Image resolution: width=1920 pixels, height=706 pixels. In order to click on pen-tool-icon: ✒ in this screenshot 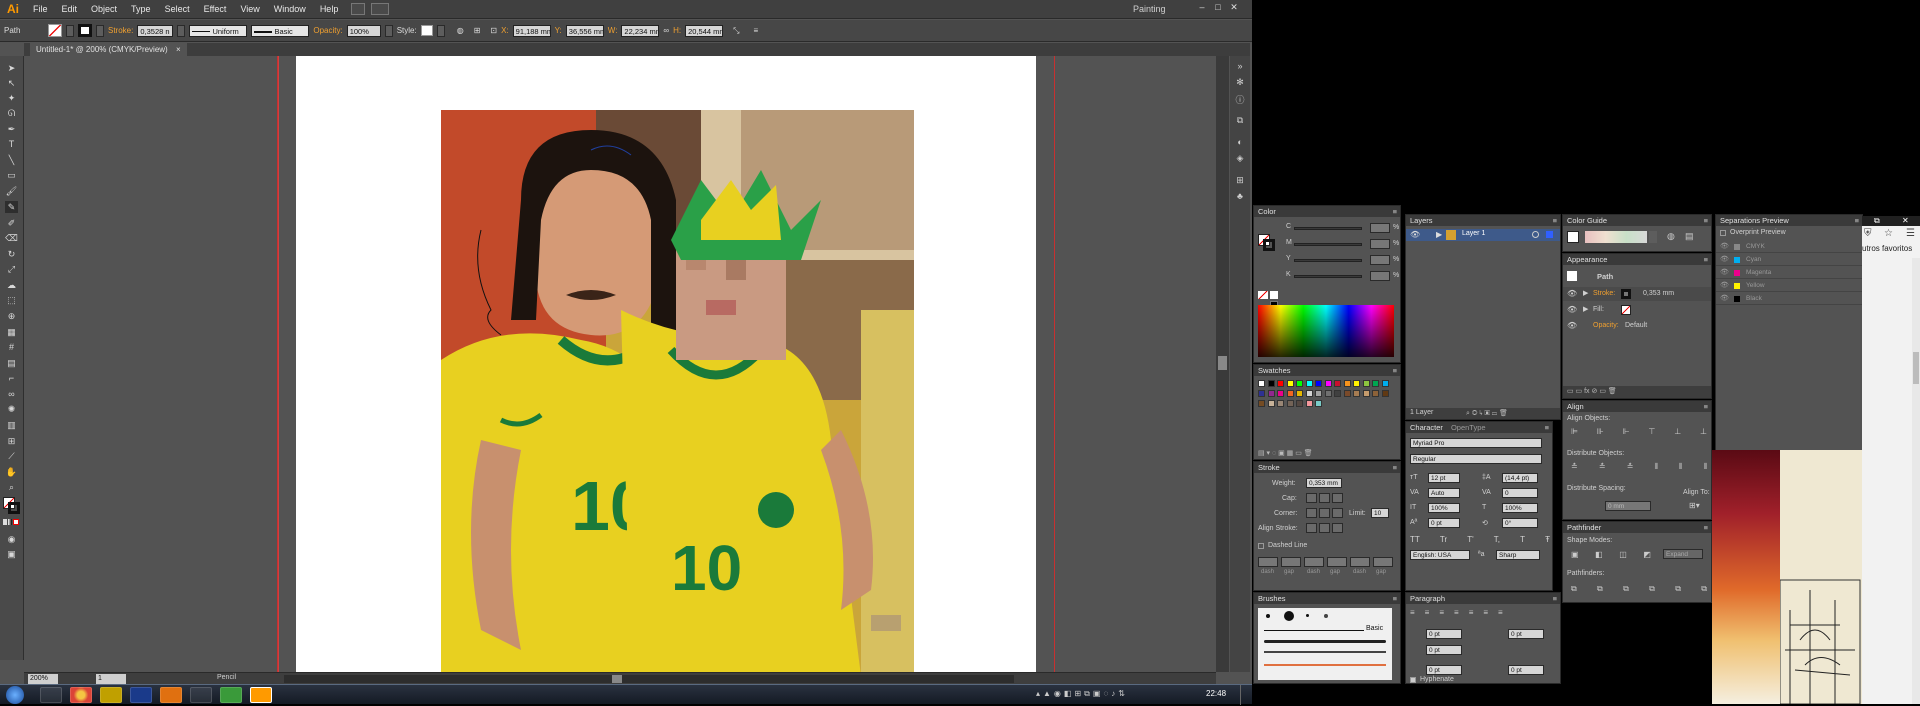, I will do `click(11, 129)`.